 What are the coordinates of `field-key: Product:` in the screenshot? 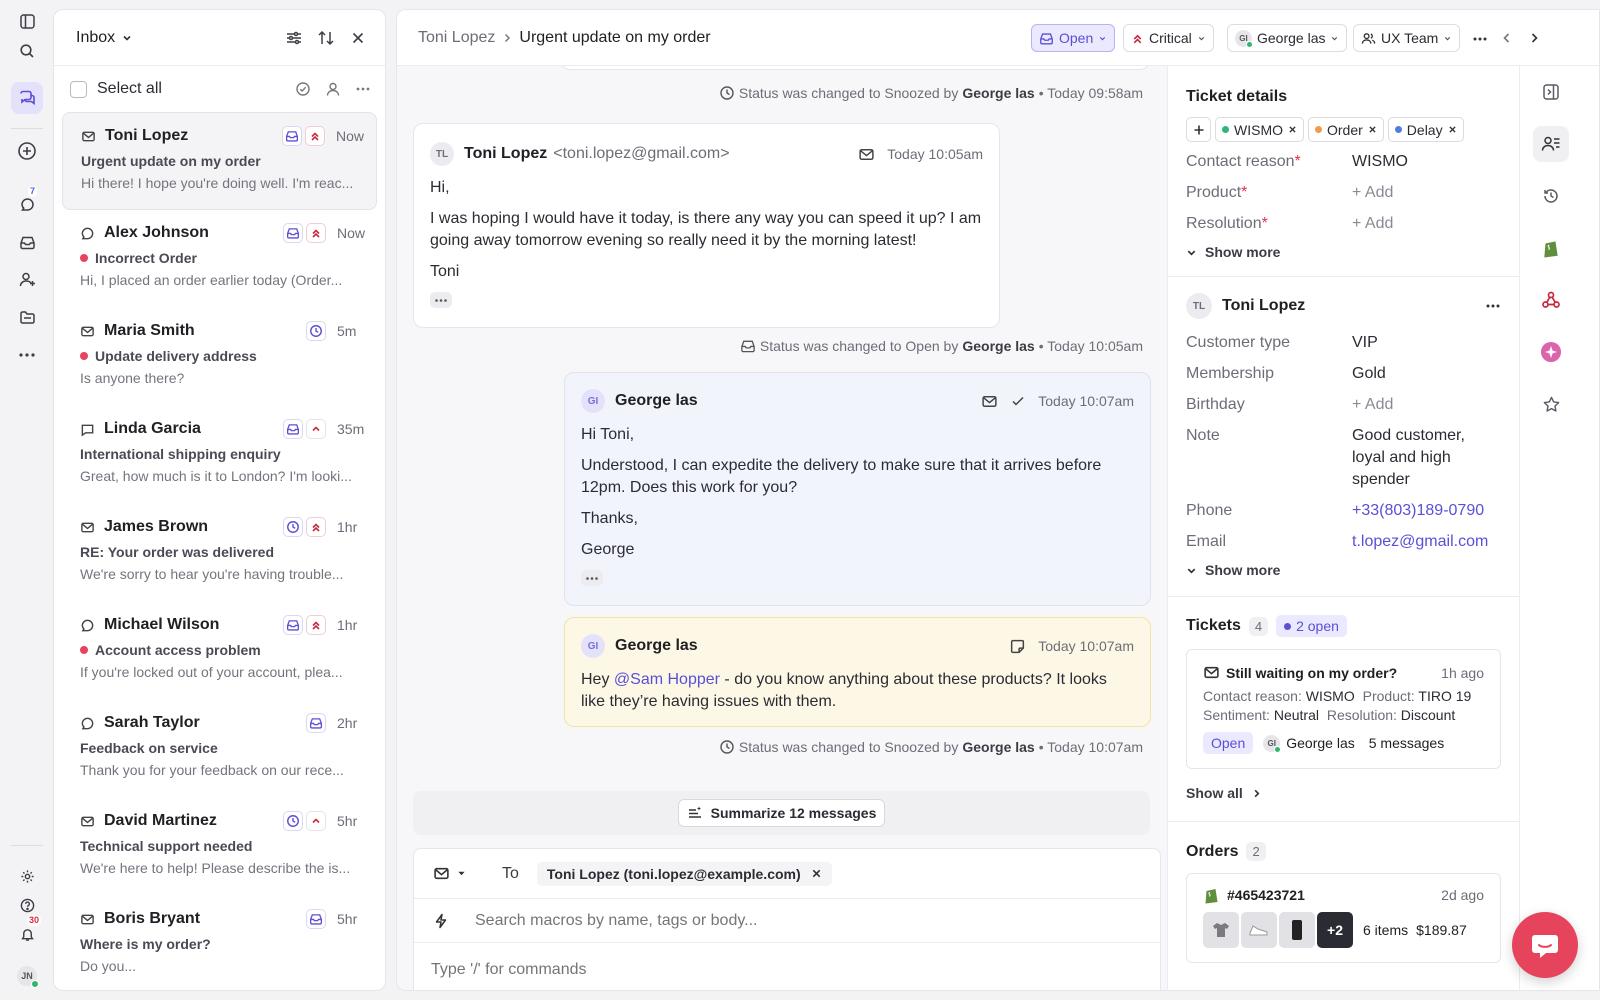 It's located at (1388, 696).